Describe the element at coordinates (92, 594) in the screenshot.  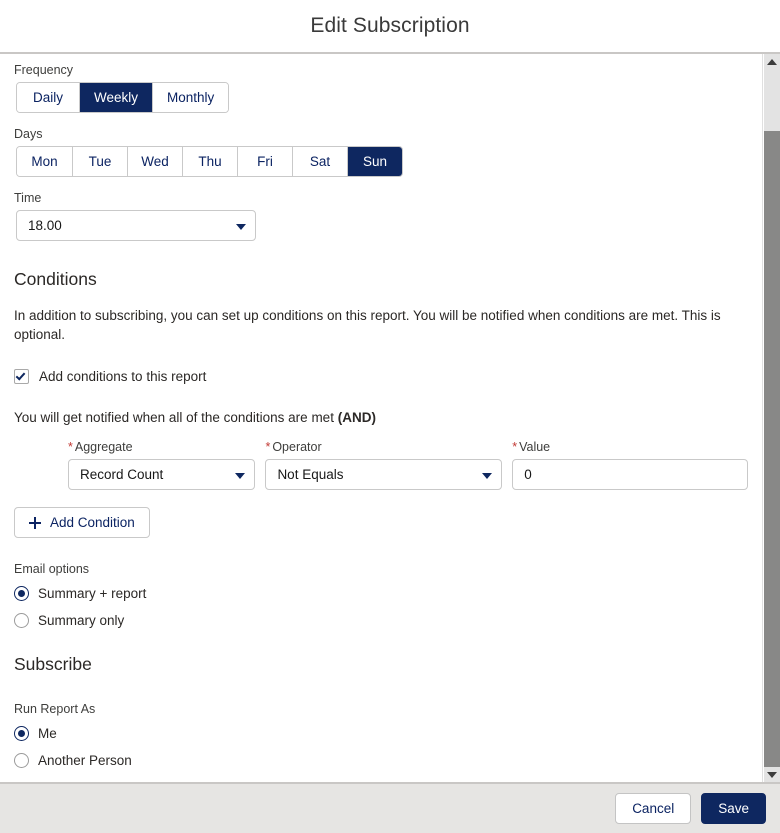
I see `email-option-summary-report-label: Summary + report` at that location.